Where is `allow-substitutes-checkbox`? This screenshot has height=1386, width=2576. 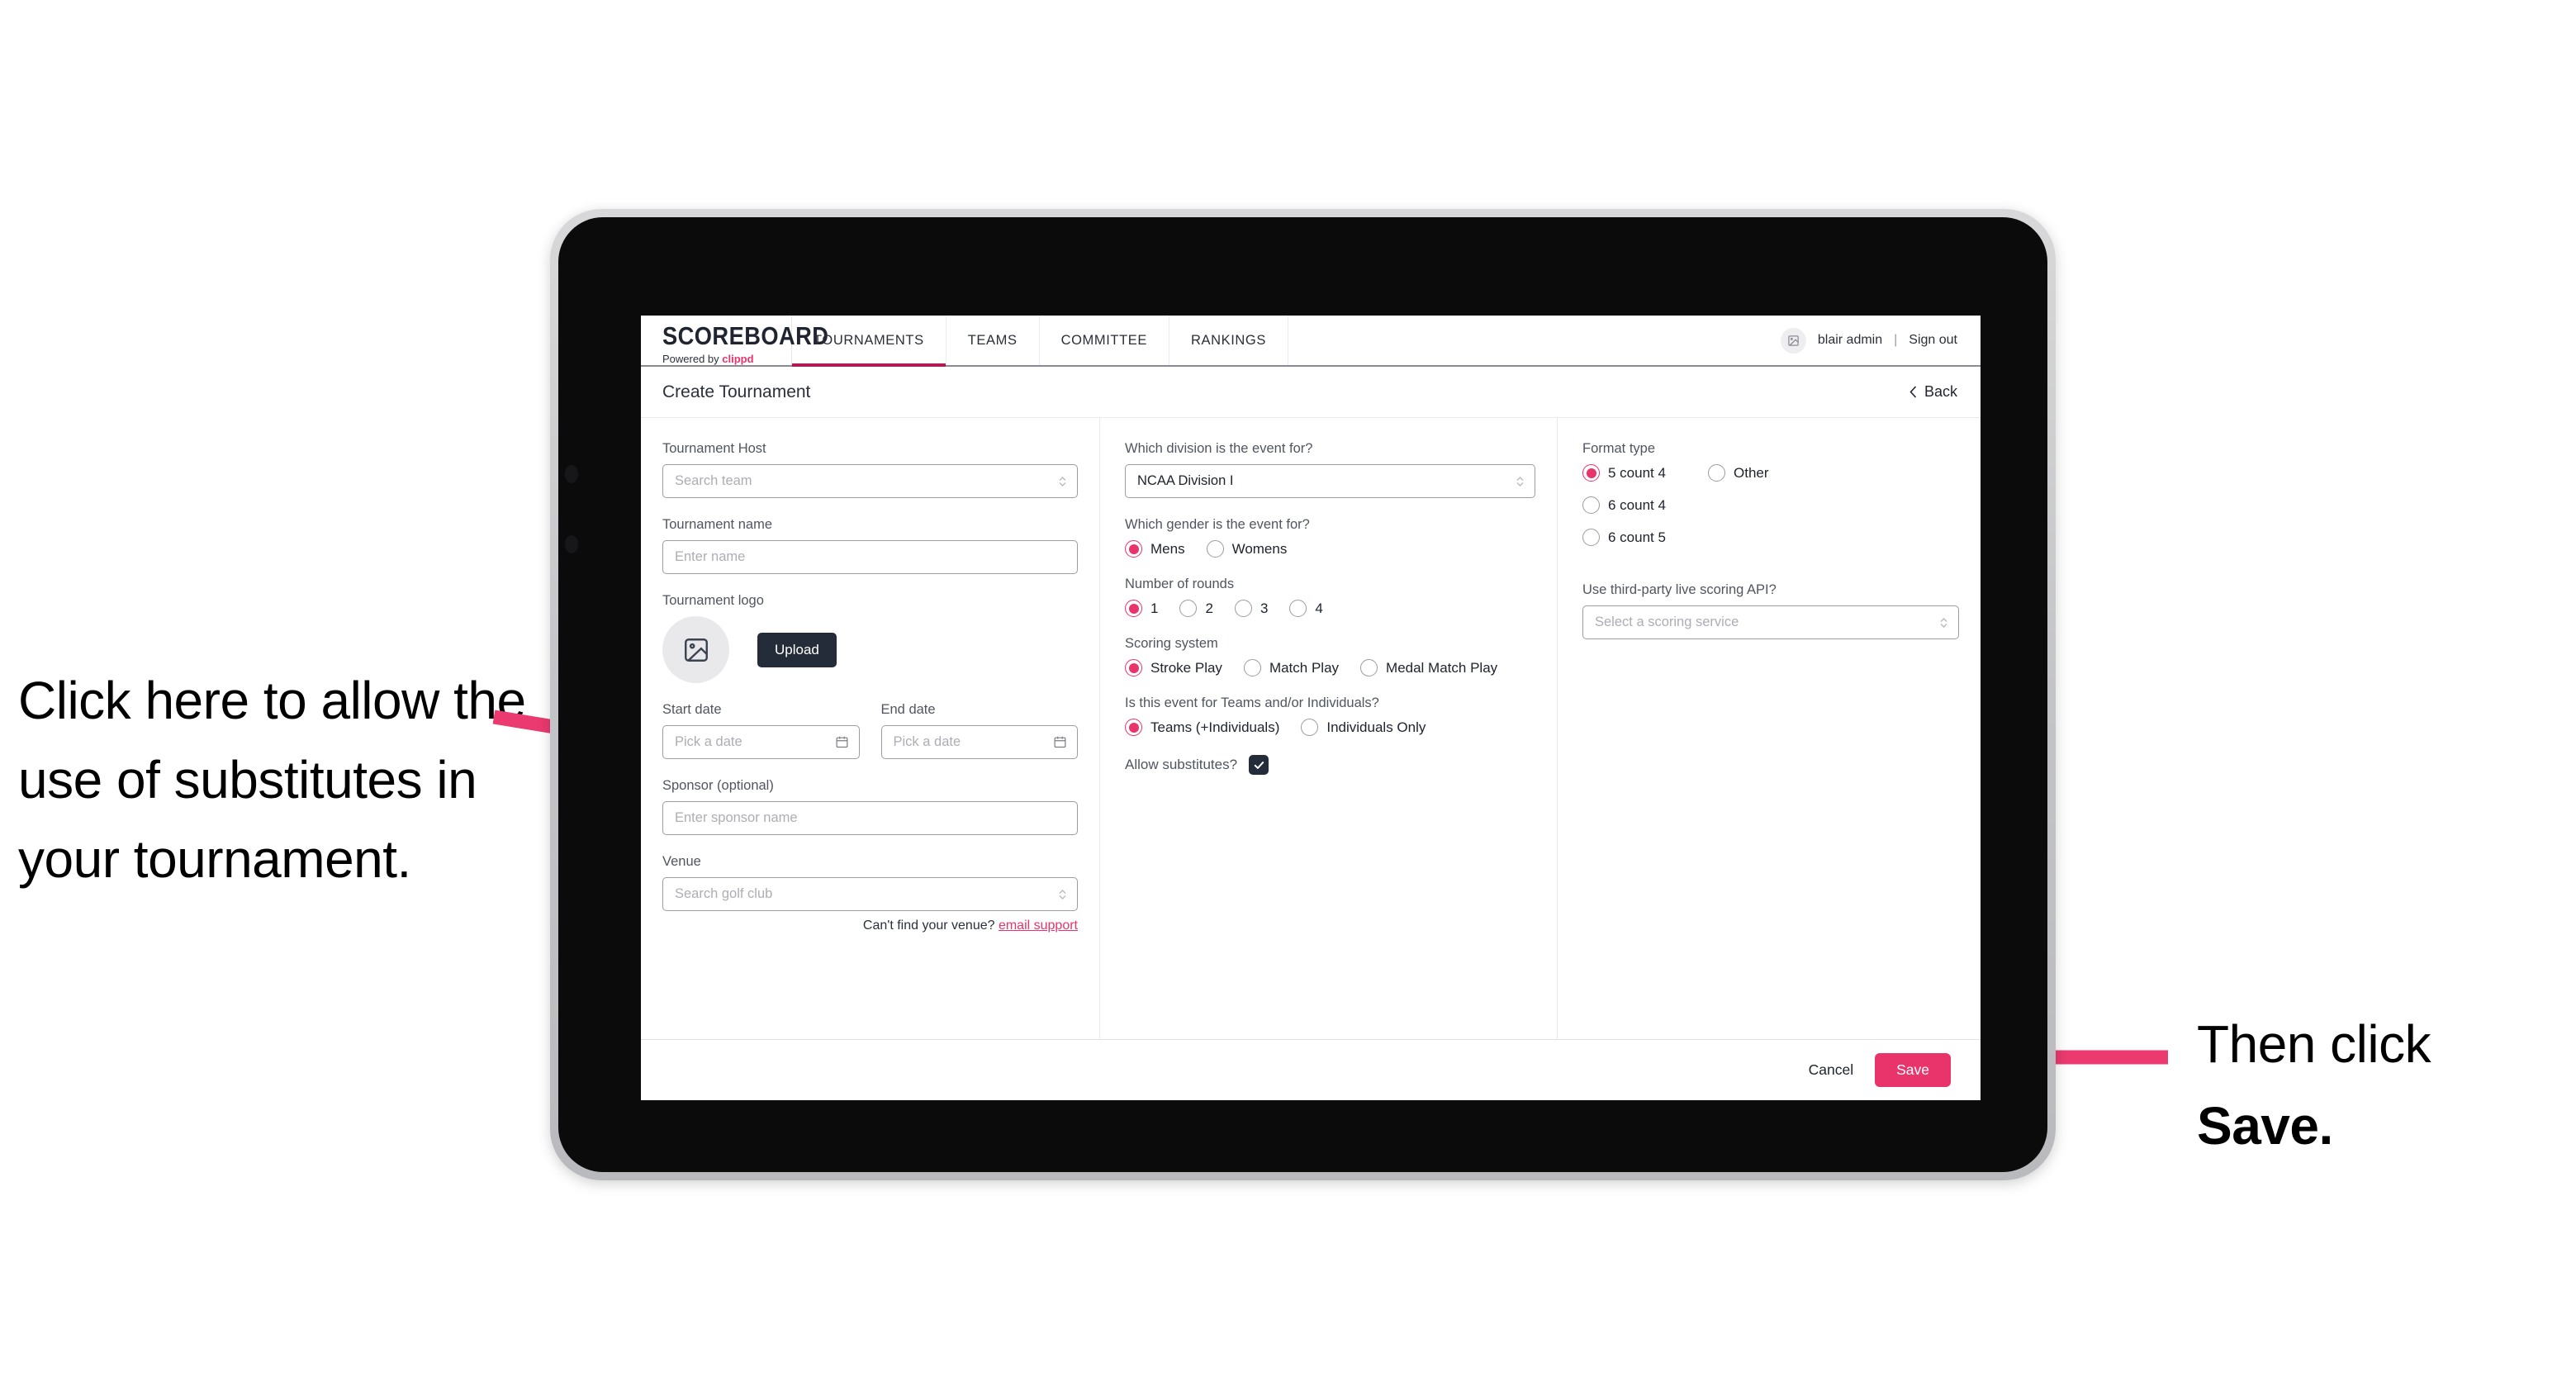 allow-substitutes-checkbox is located at coordinates (1259, 765).